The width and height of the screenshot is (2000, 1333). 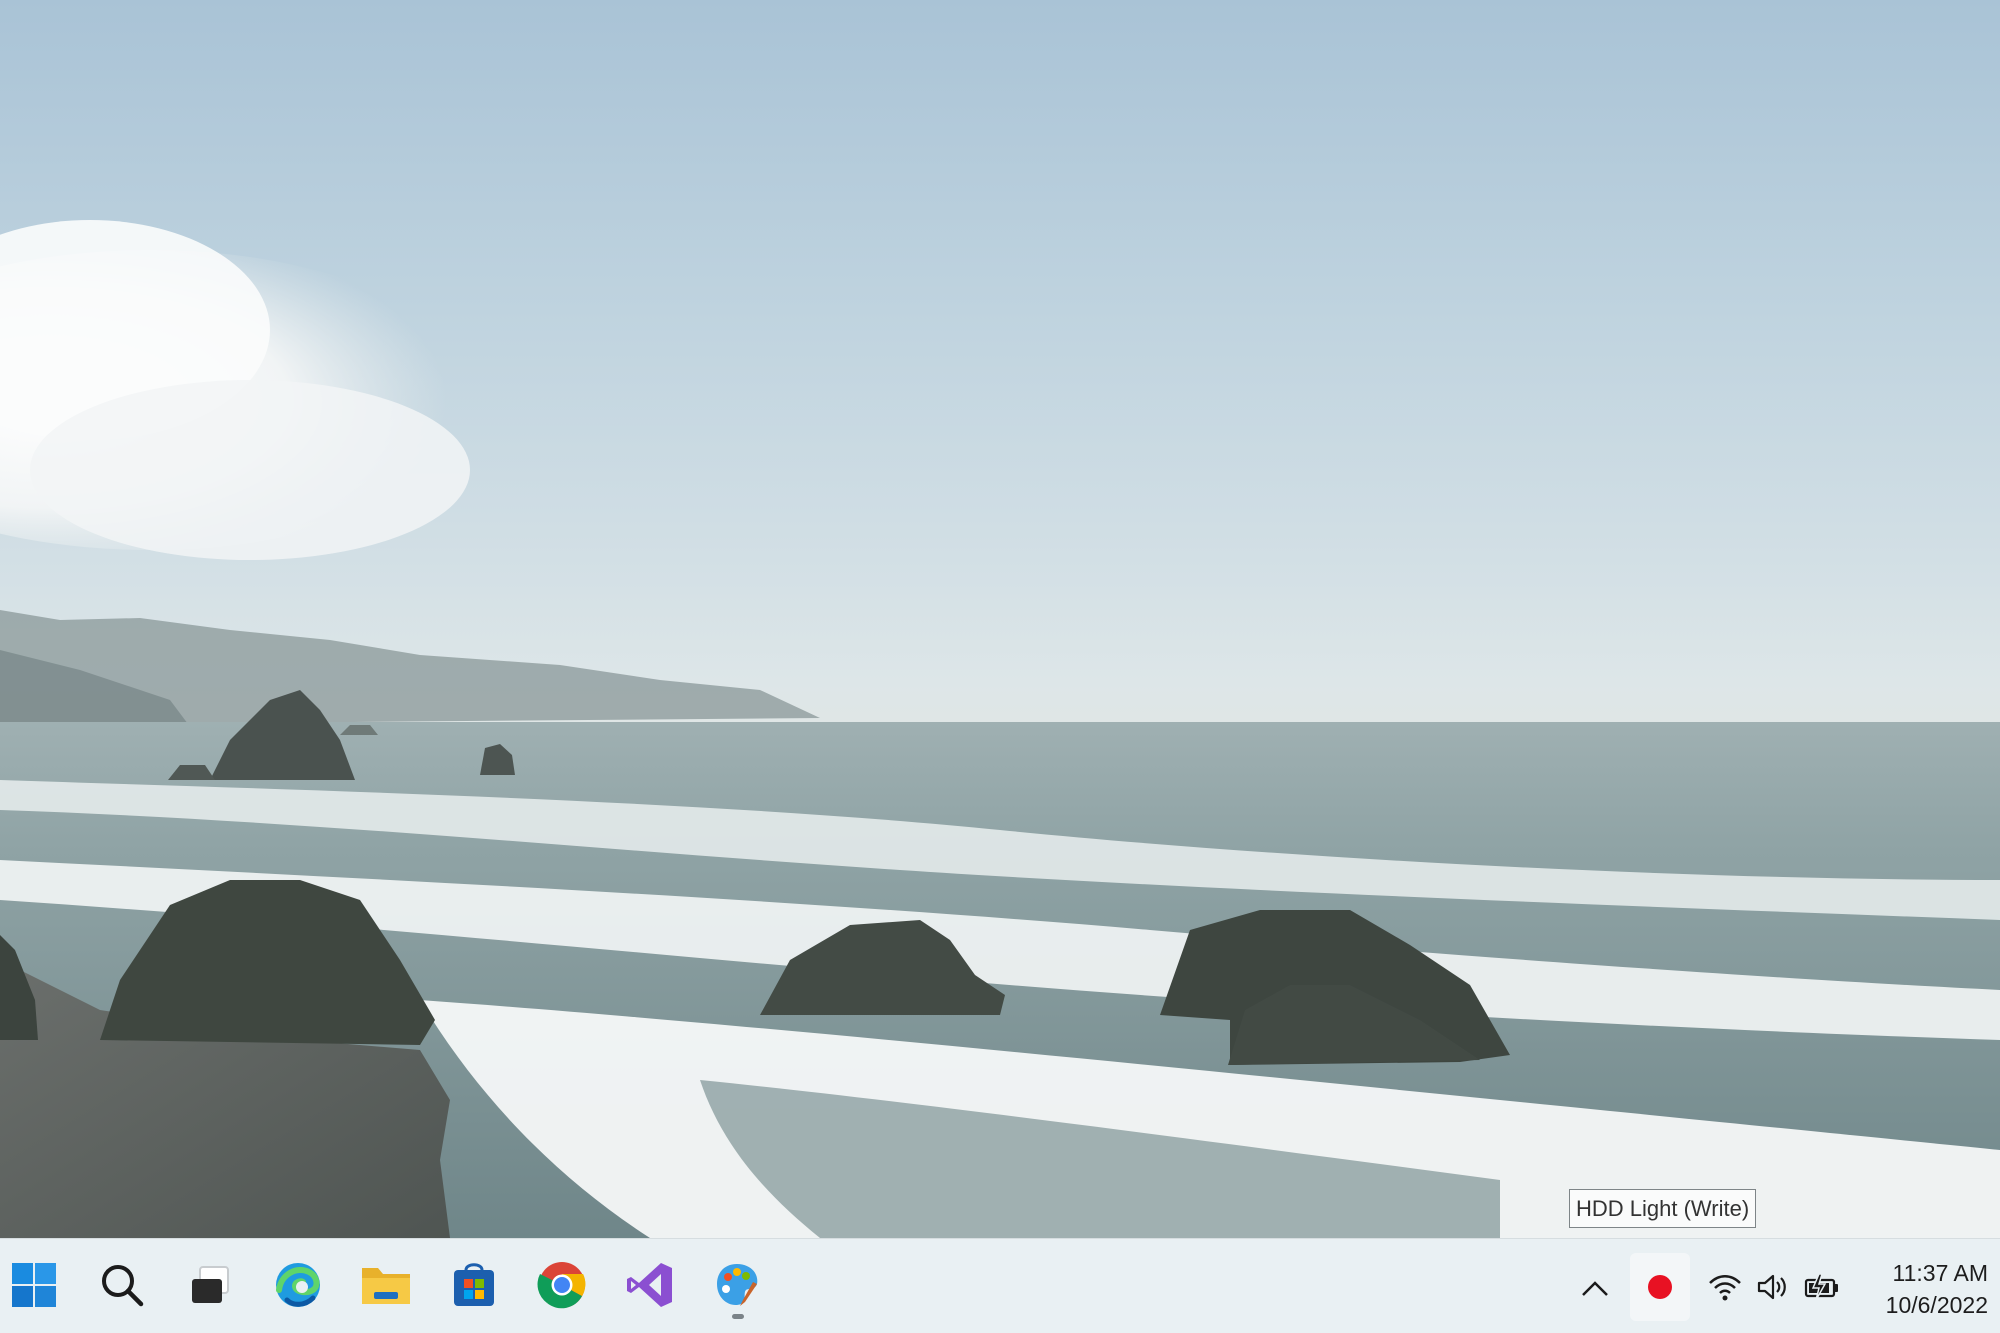 What do you see at coordinates (1936, 1305) in the screenshot?
I see `clock-date: 10/6/2022` at bounding box center [1936, 1305].